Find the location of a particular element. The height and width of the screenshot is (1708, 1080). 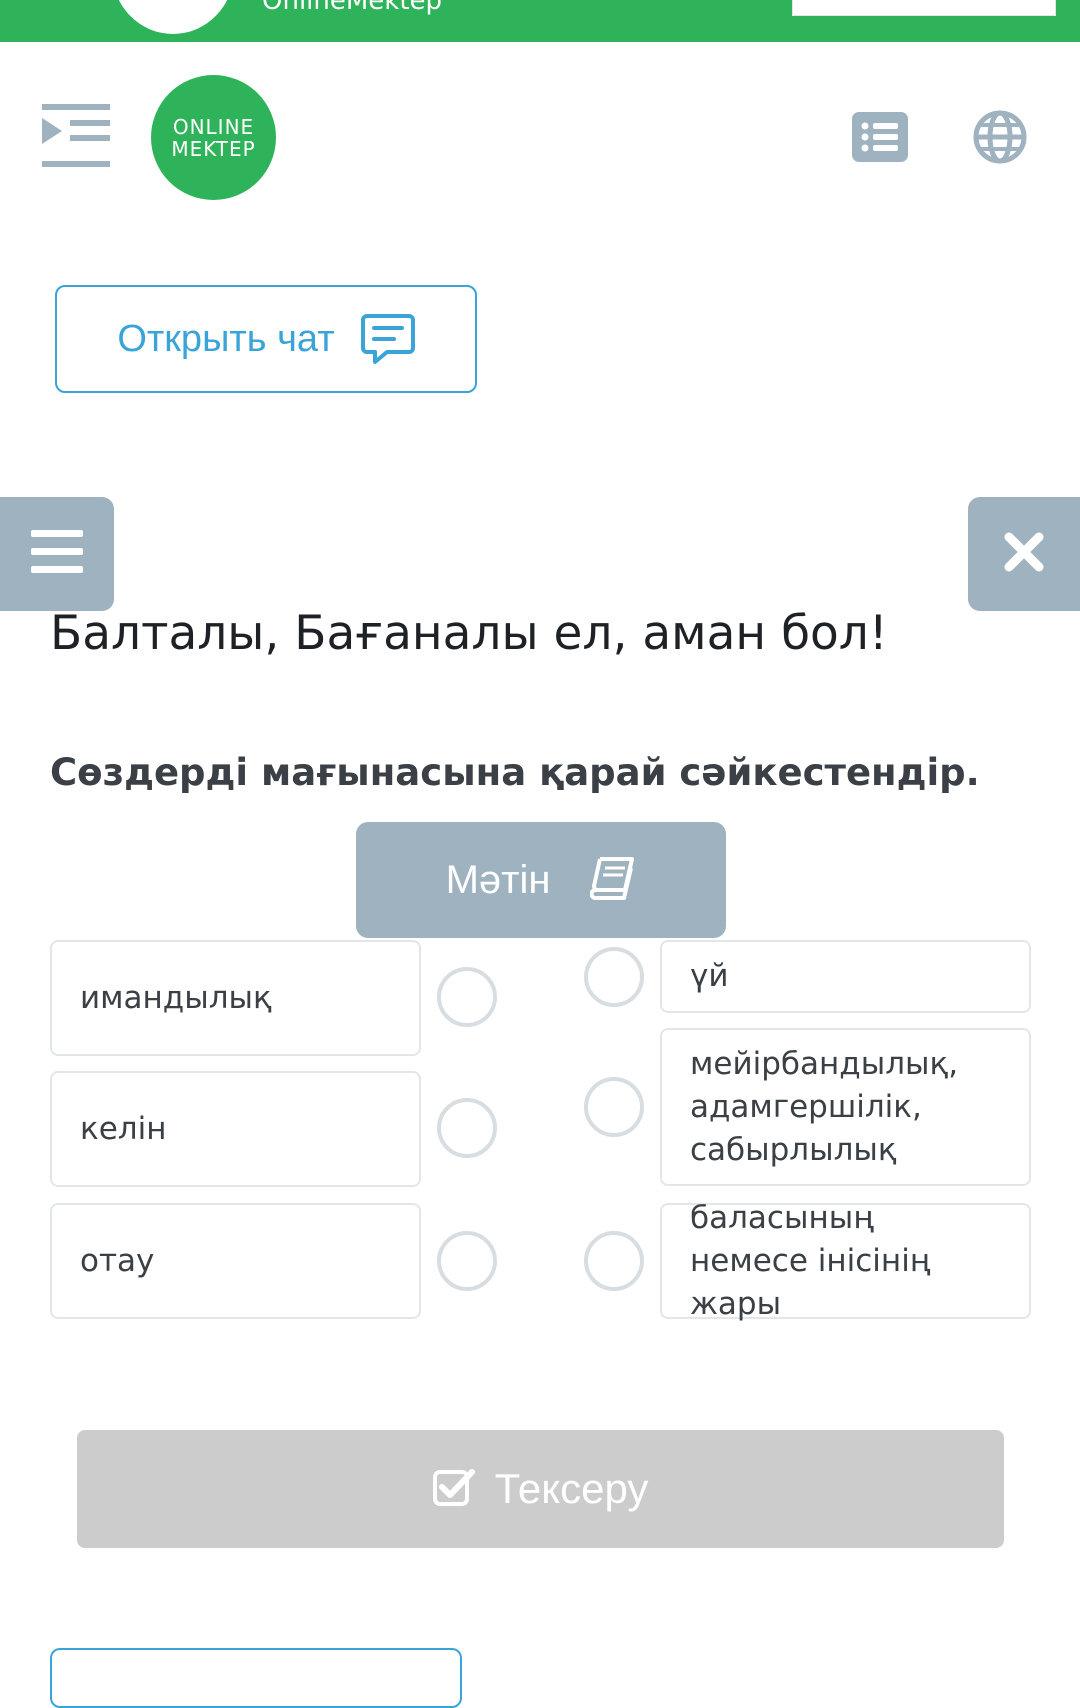

hamburger-icon is located at coordinates (57, 554).